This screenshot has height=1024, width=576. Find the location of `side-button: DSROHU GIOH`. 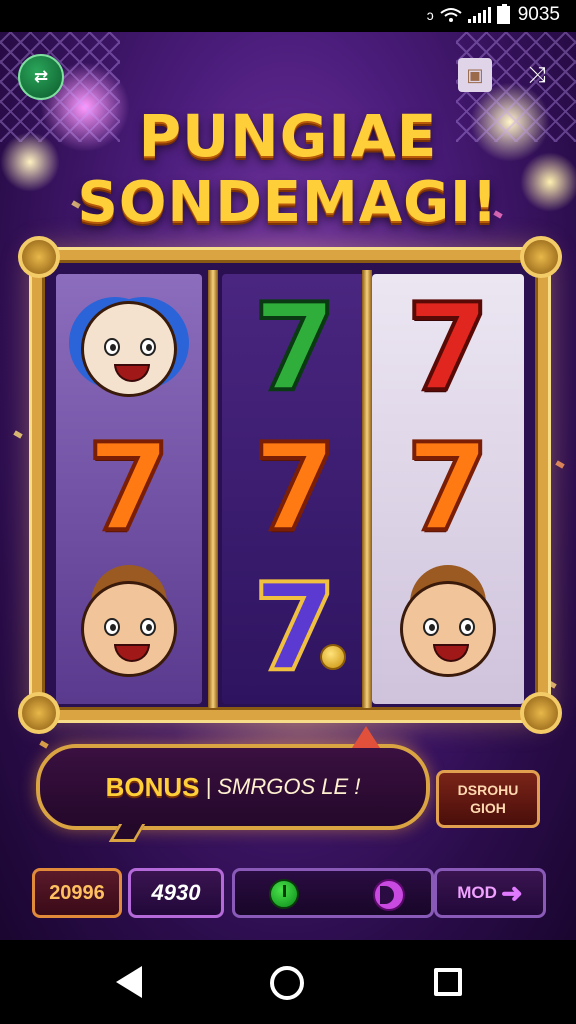

side-button: DSROHU GIOH is located at coordinates (488, 799).